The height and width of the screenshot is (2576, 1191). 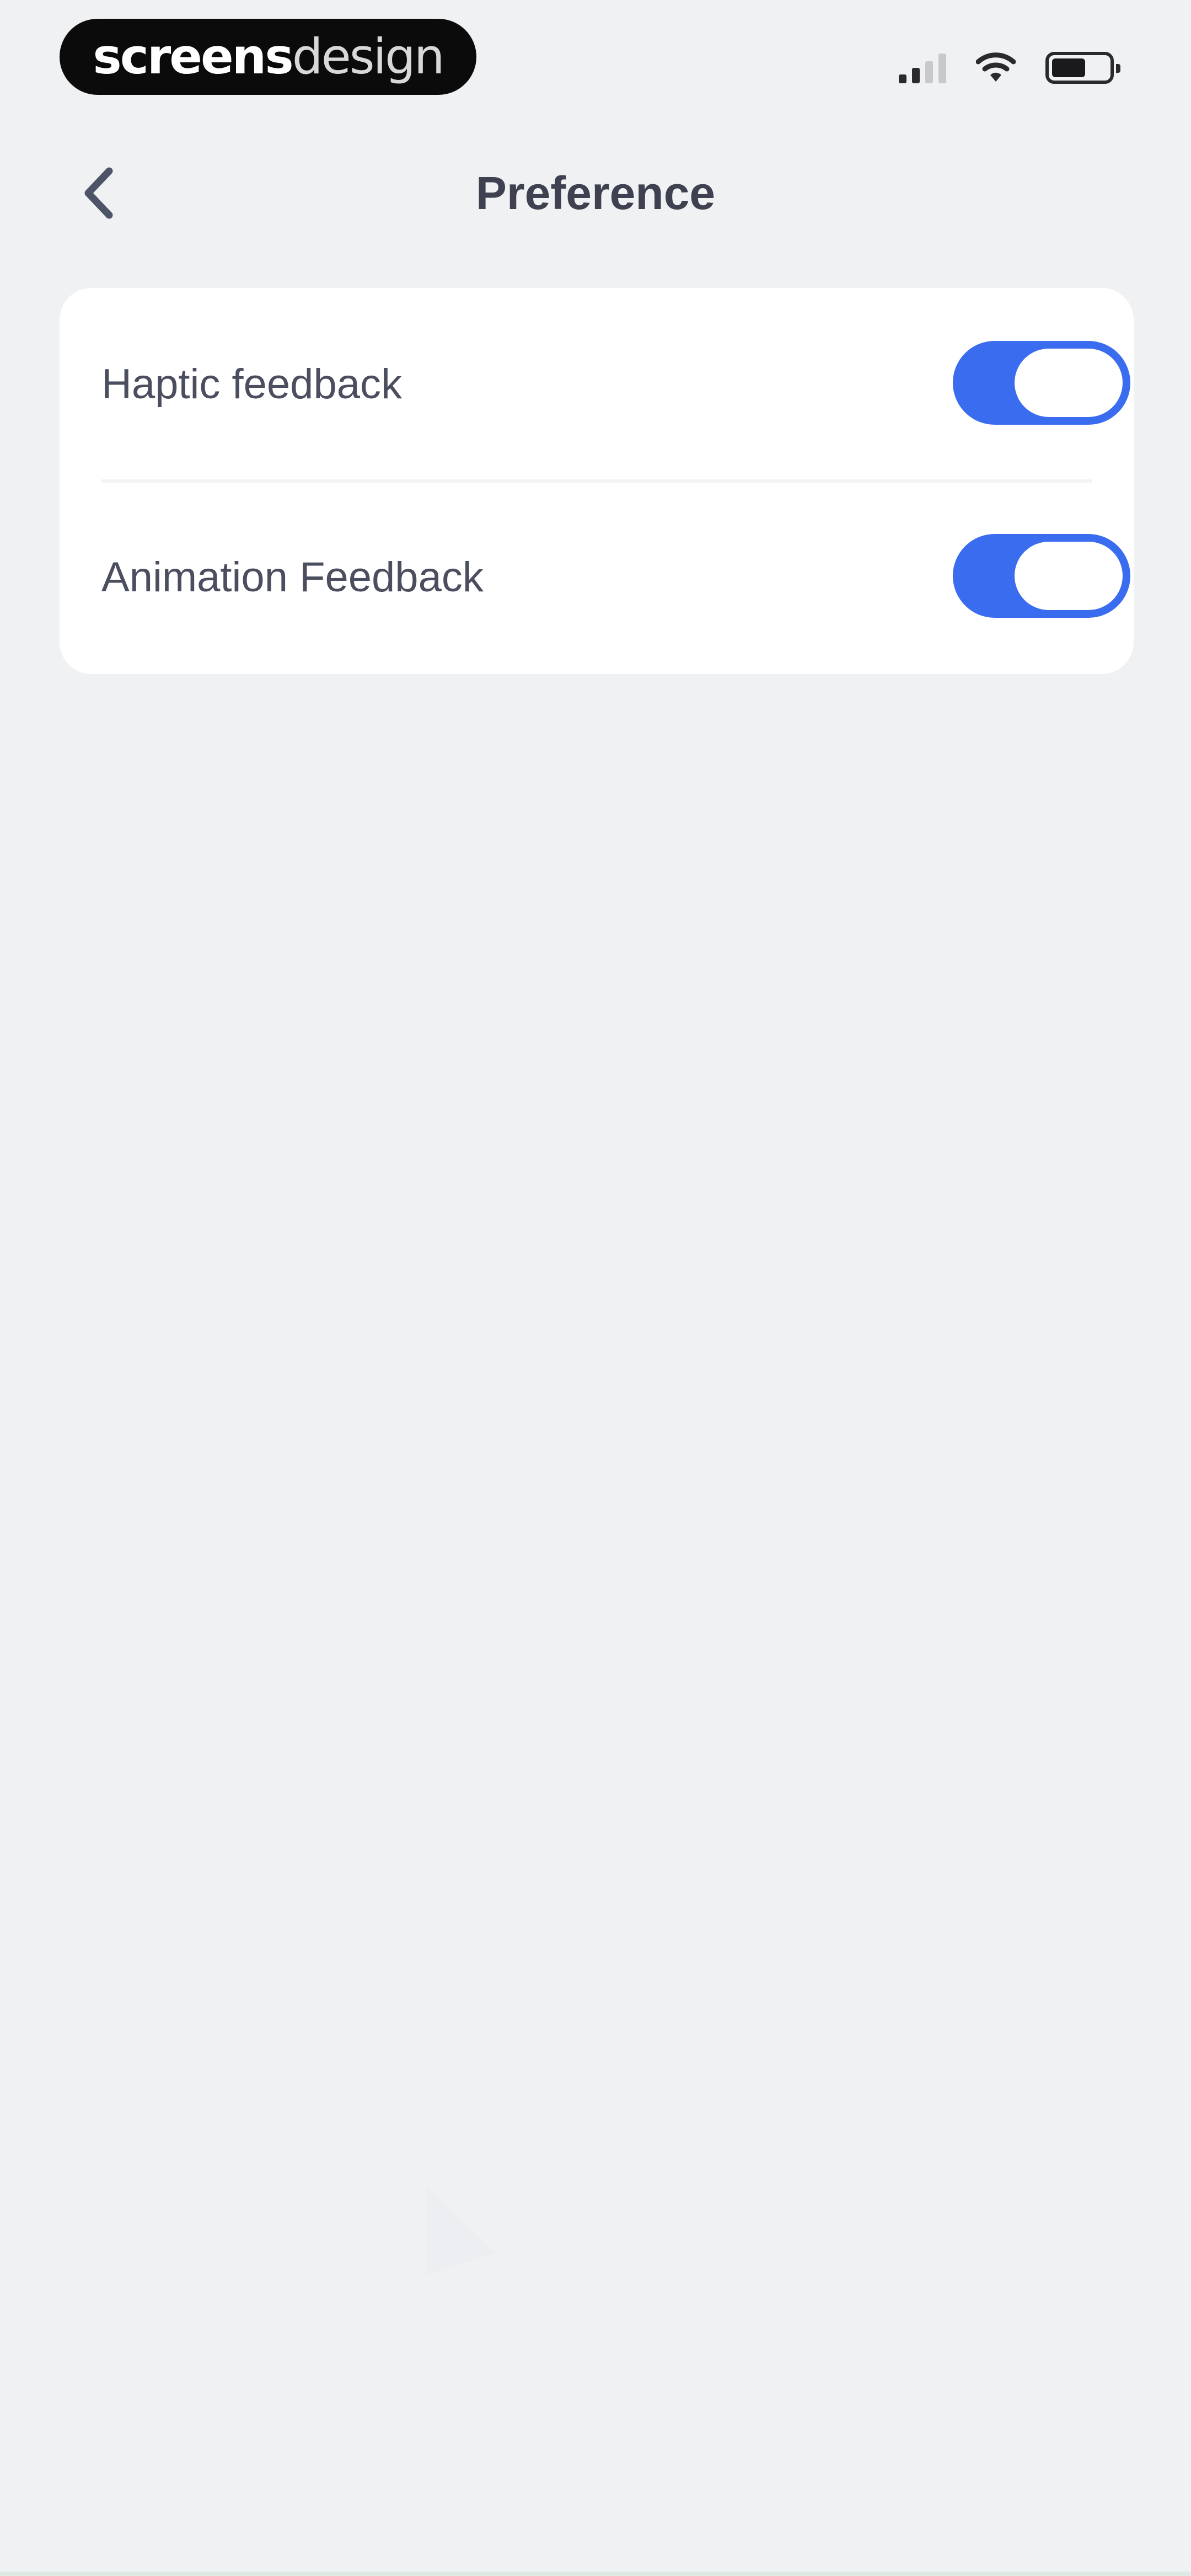 I want to click on page-title: Preference, so click(x=595, y=193).